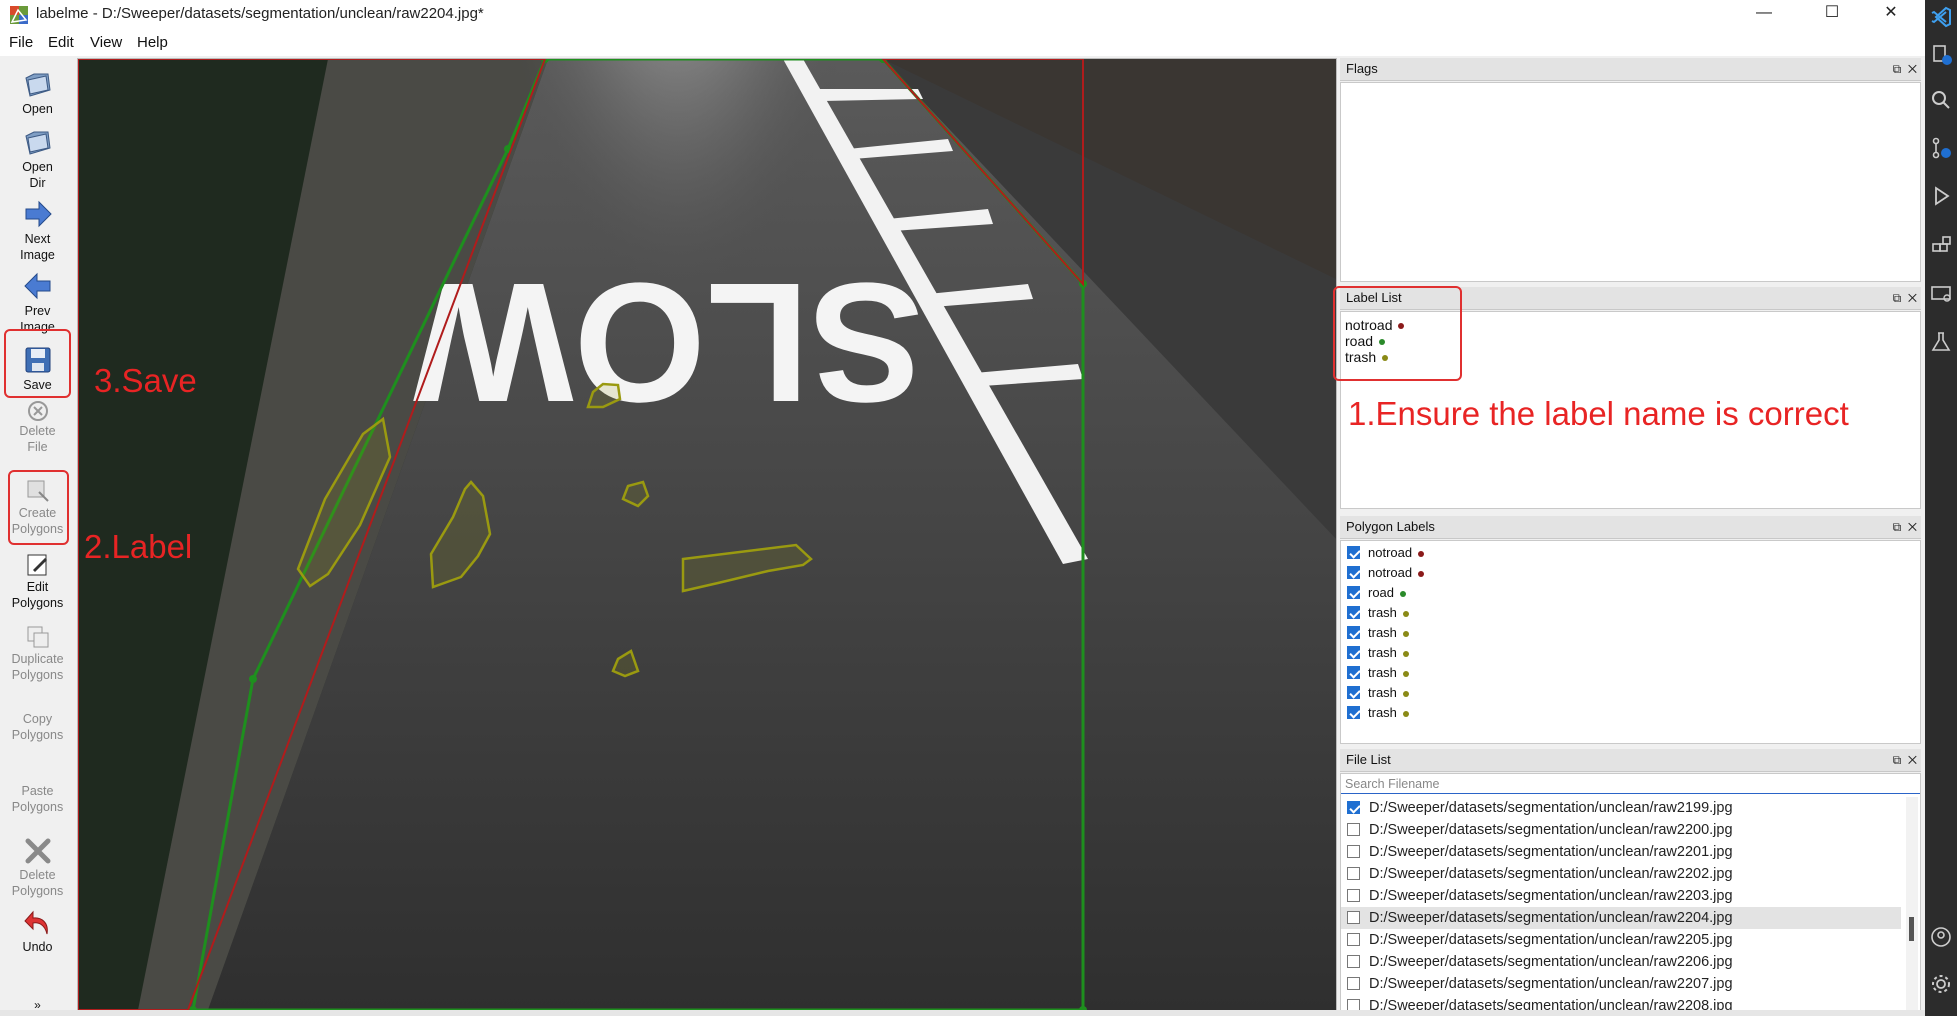 The image size is (1957, 1016). What do you see at coordinates (37, 230) in the screenshot?
I see `next-image-button: Next Image` at bounding box center [37, 230].